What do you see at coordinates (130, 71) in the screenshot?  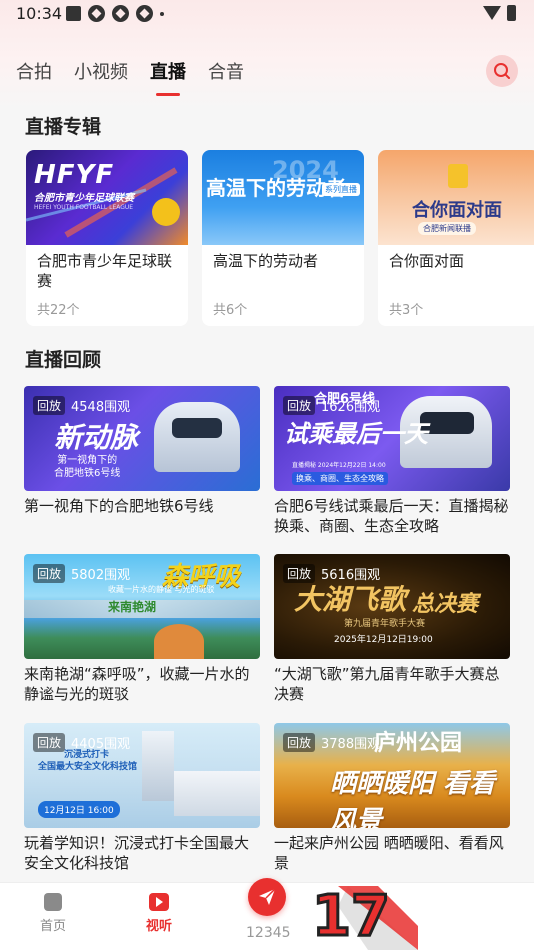 I see `top-tabs: 合拍 小视频 直播 合音` at bounding box center [130, 71].